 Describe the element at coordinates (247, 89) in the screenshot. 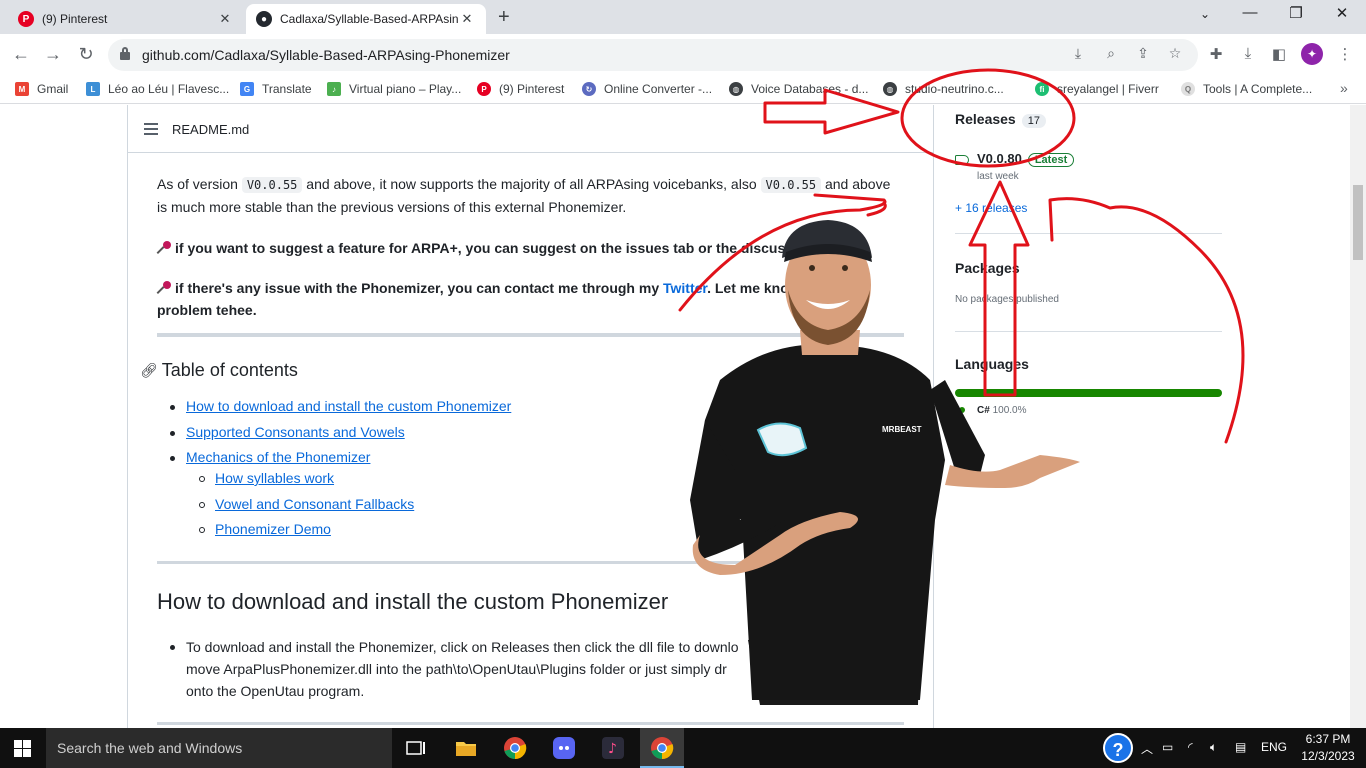

I see `translate-icon: G` at that location.